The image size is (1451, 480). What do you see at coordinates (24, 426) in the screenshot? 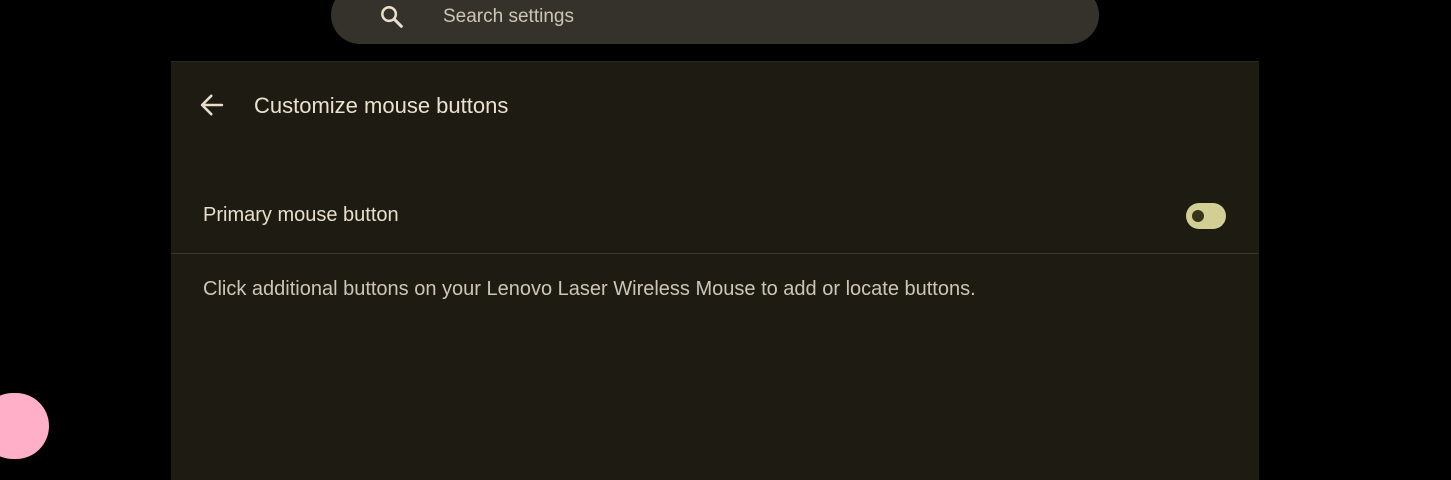
I see `floating-bubble` at bounding box center [24, 426].